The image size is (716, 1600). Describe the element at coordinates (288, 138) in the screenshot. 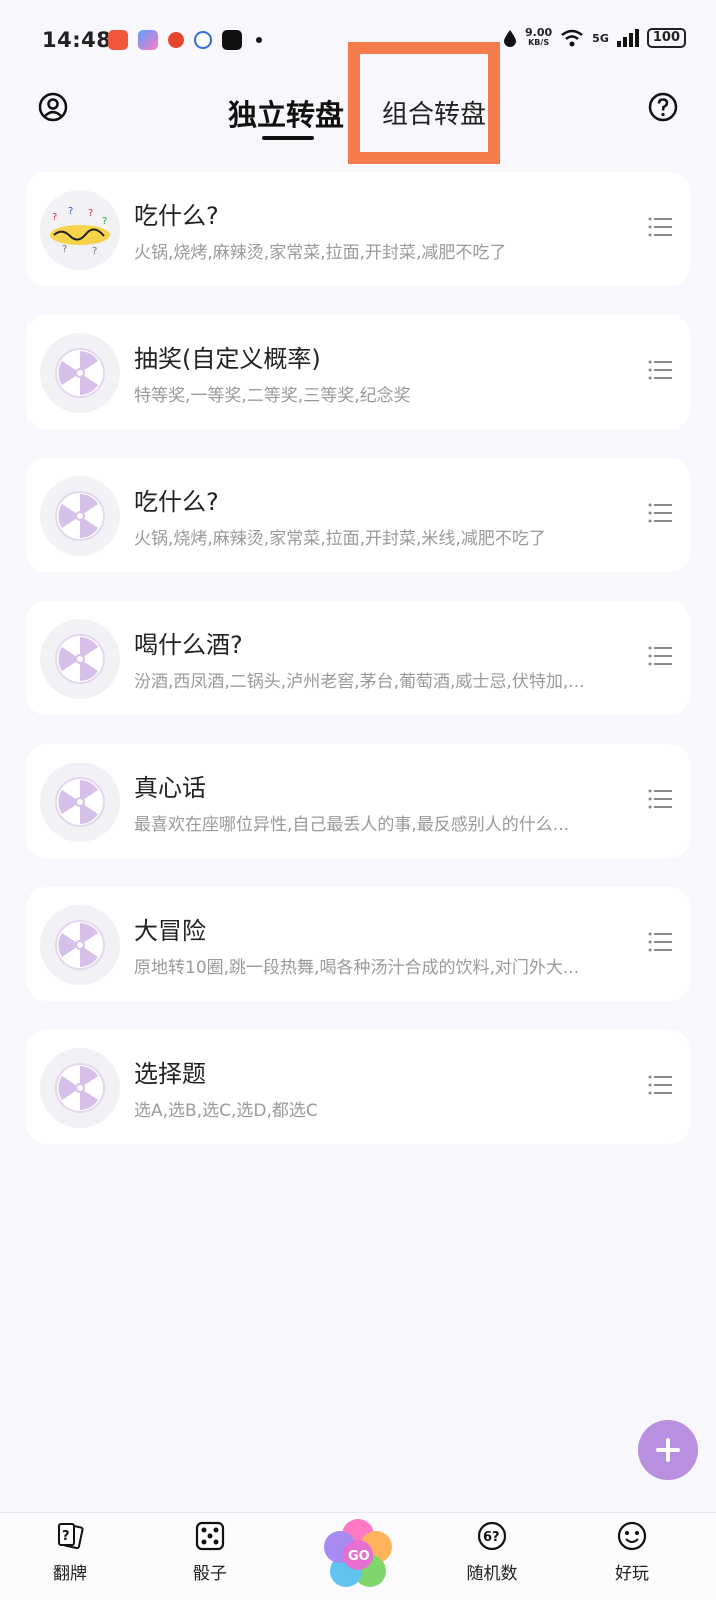

I see `active-tab-indicator` at that location.